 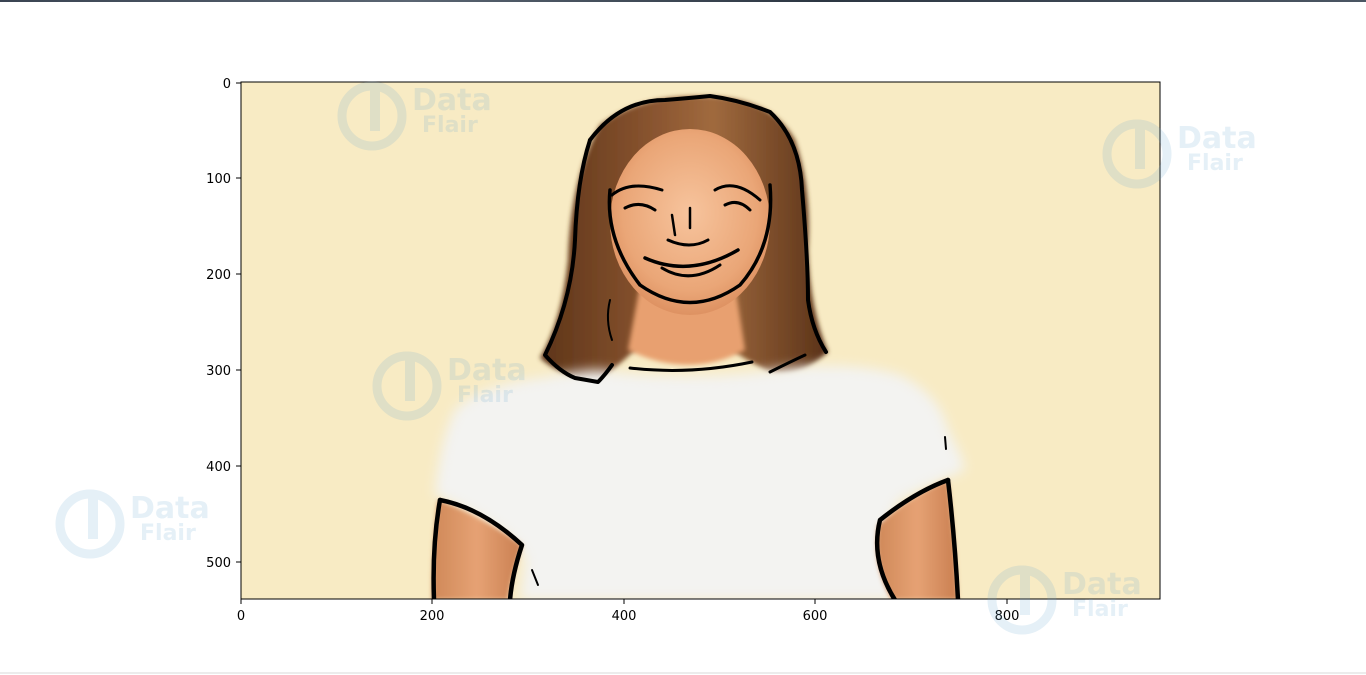 What do you see at coordinates (218, 179) in the screenshot?
I see `y-tick-label: 100` at bounding box center [218, 179].